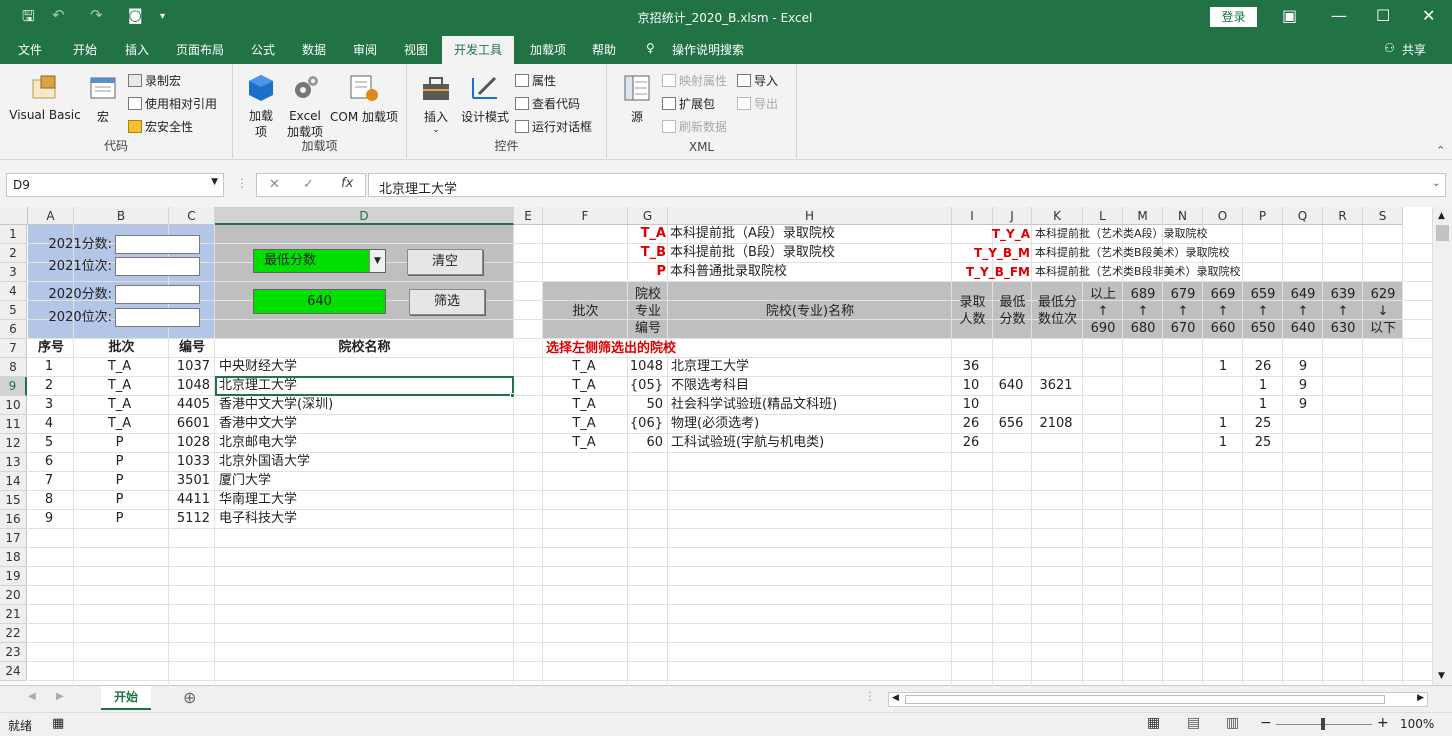  I want to click on page-layout-view-icon: ▤, so click(1193, 723).